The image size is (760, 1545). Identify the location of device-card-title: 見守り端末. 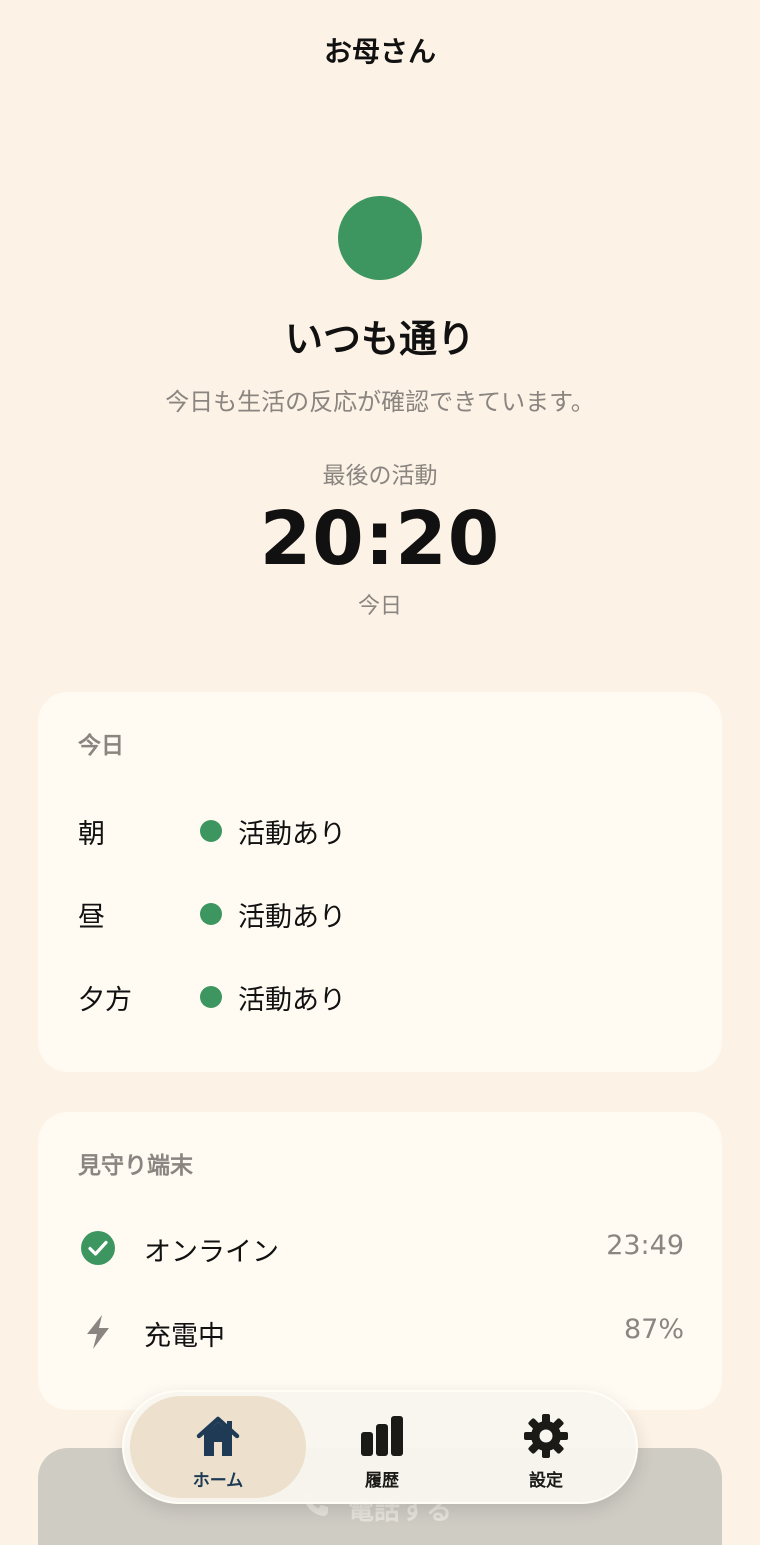
(135, 1166).